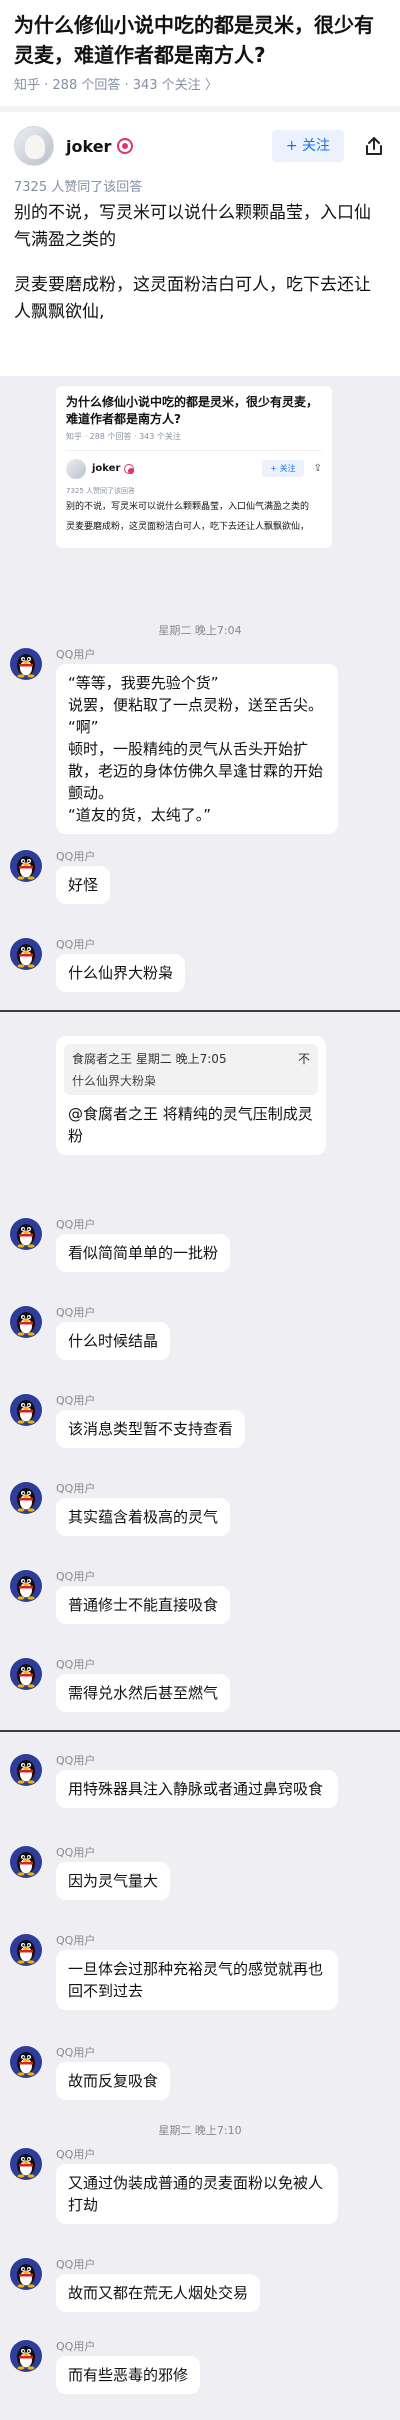  Describe the element at coordinates (113, 2081) in the screenshot. I see `message-bubble: 故而反复吸食` at that location.